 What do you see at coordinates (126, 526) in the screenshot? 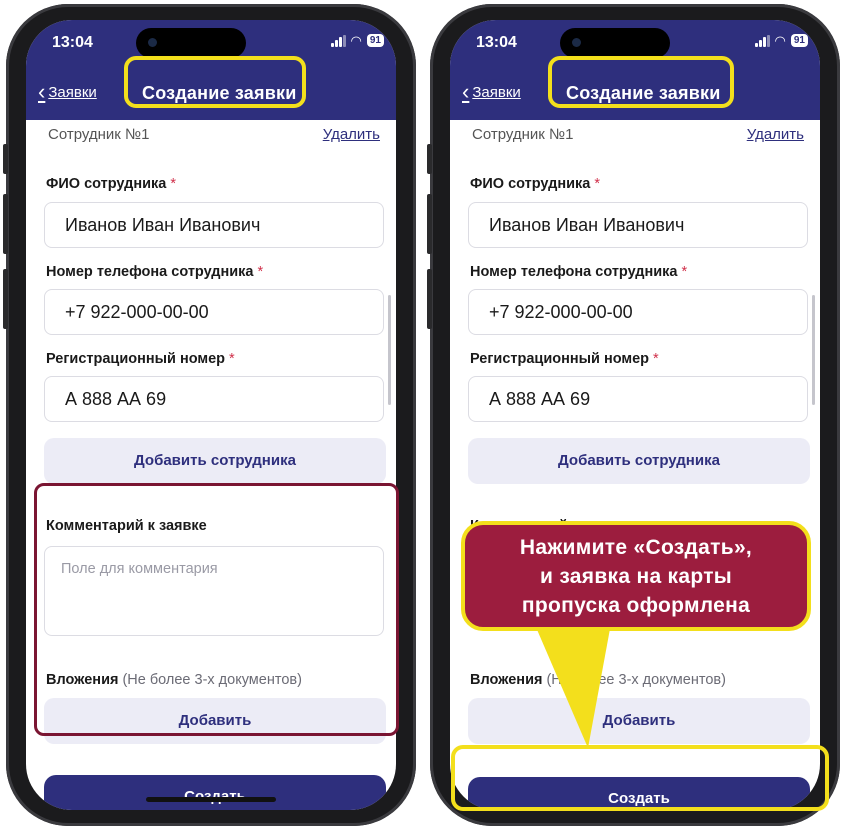
I see `comment-label: Комментарий к заявке` at bounding box center [126, 526].